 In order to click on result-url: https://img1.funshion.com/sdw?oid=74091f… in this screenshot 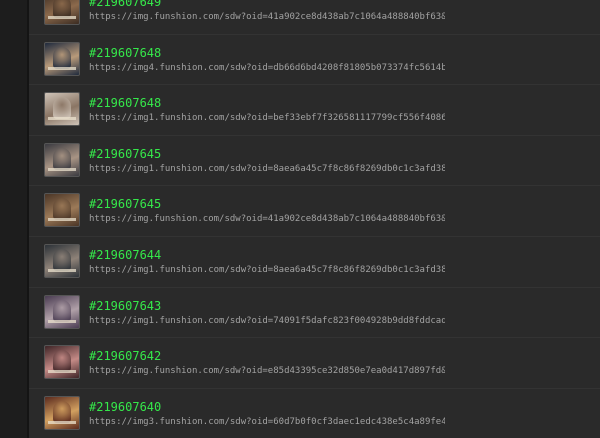, I will do `click(267, 321)`.